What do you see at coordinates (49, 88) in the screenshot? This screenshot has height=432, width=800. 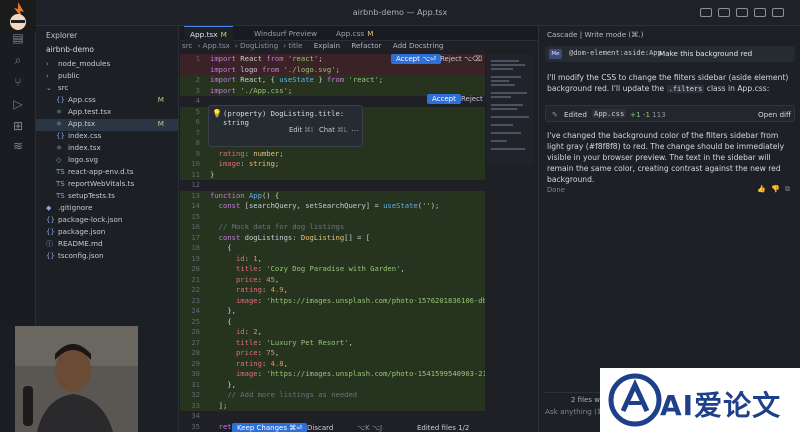 I see `file-type-icon: ⌄` at bounding box center [49, 88].